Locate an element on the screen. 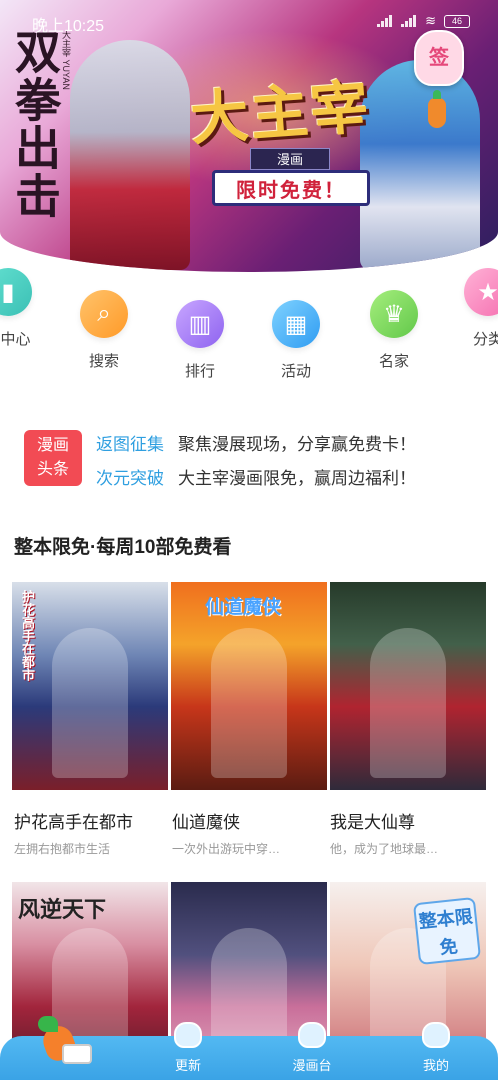 The image size is (498, 1080). calendar-icon: ▦ is located at coordinates (296, 324).